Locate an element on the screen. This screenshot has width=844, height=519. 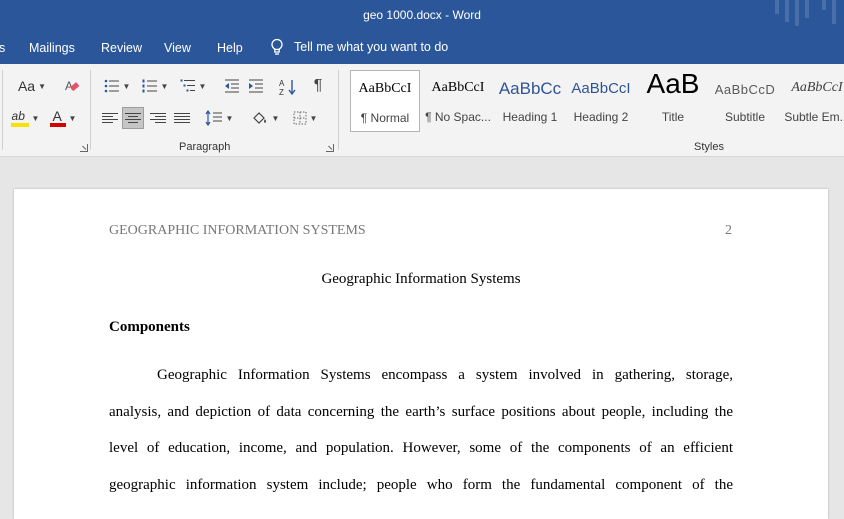
align-center-button is located at coordinates (133, 118).